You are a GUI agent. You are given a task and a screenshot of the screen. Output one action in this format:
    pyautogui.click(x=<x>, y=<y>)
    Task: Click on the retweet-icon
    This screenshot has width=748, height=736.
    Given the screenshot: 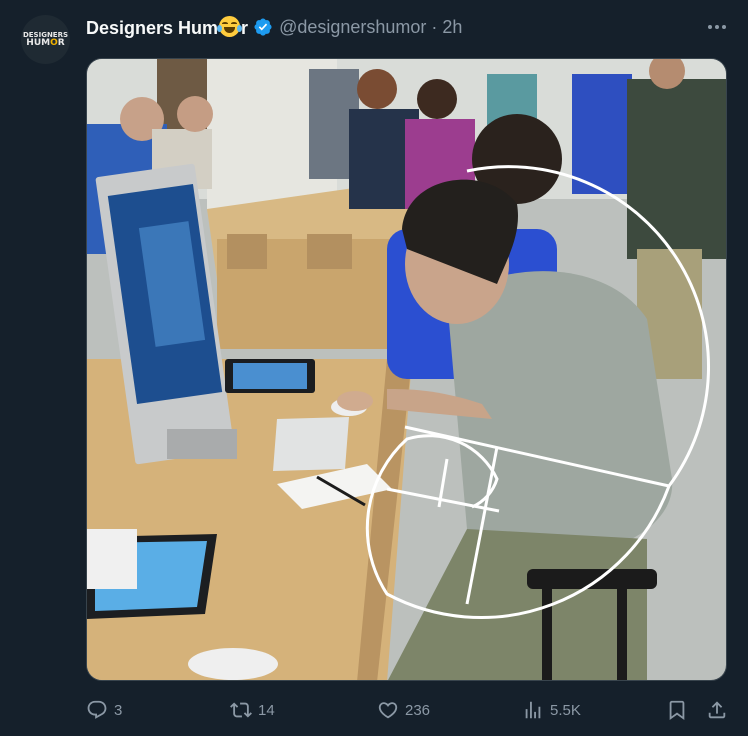 What is the action you would take?
    pyautogui.click(x=241, y=710)
    